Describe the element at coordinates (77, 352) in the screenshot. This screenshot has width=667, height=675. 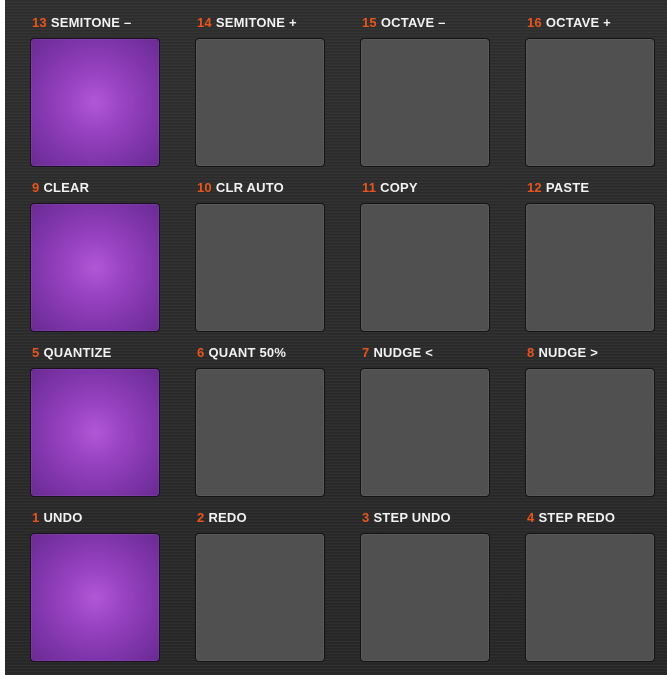
I see `pad-function-label: QUANTIZE` at that location.